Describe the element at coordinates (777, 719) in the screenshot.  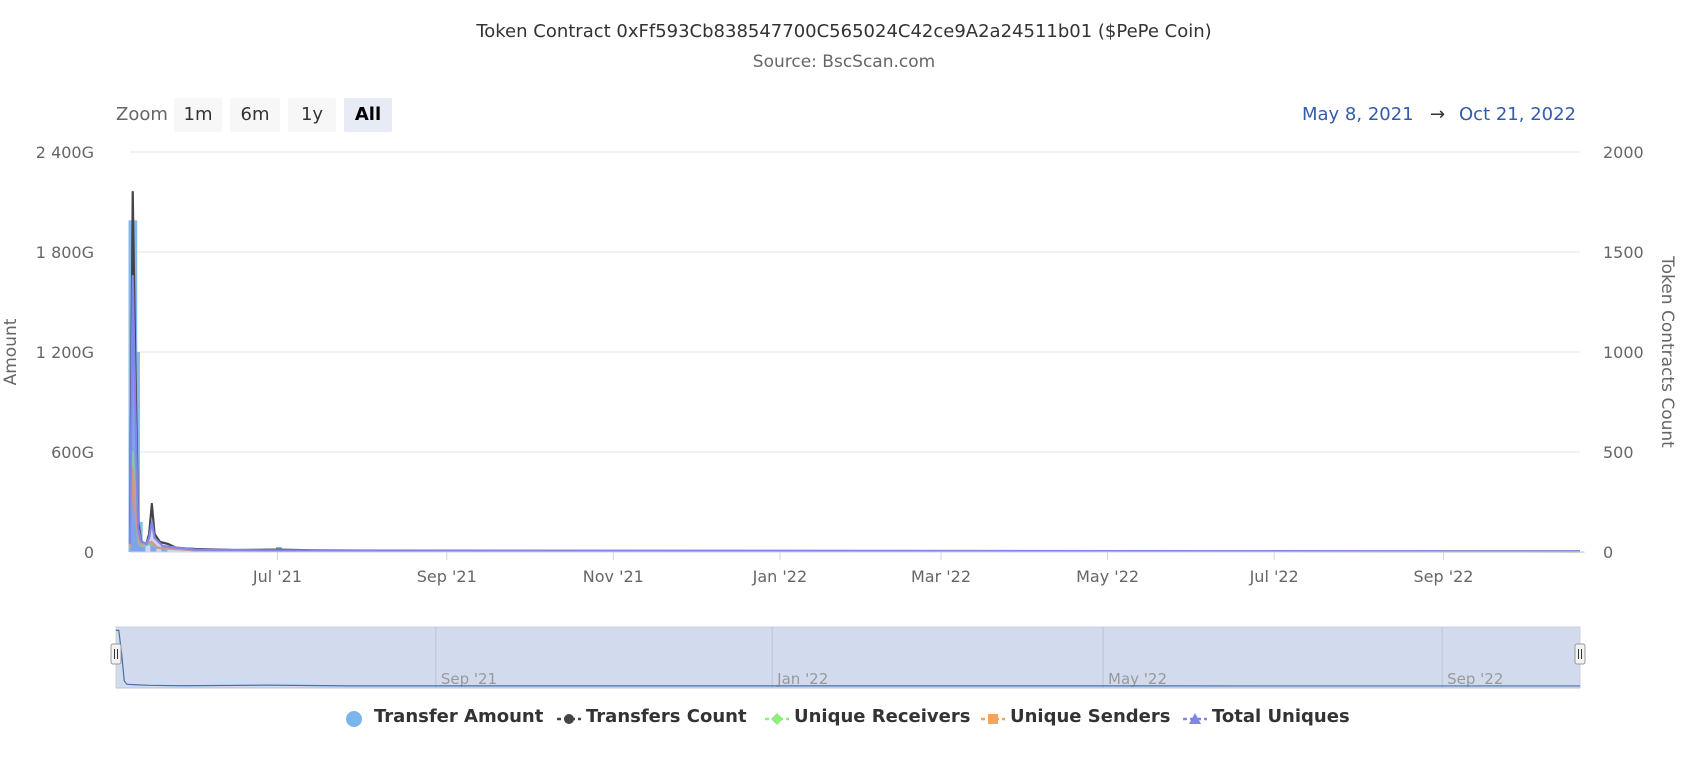
I see `line-diamond-marker-icon` at that location.